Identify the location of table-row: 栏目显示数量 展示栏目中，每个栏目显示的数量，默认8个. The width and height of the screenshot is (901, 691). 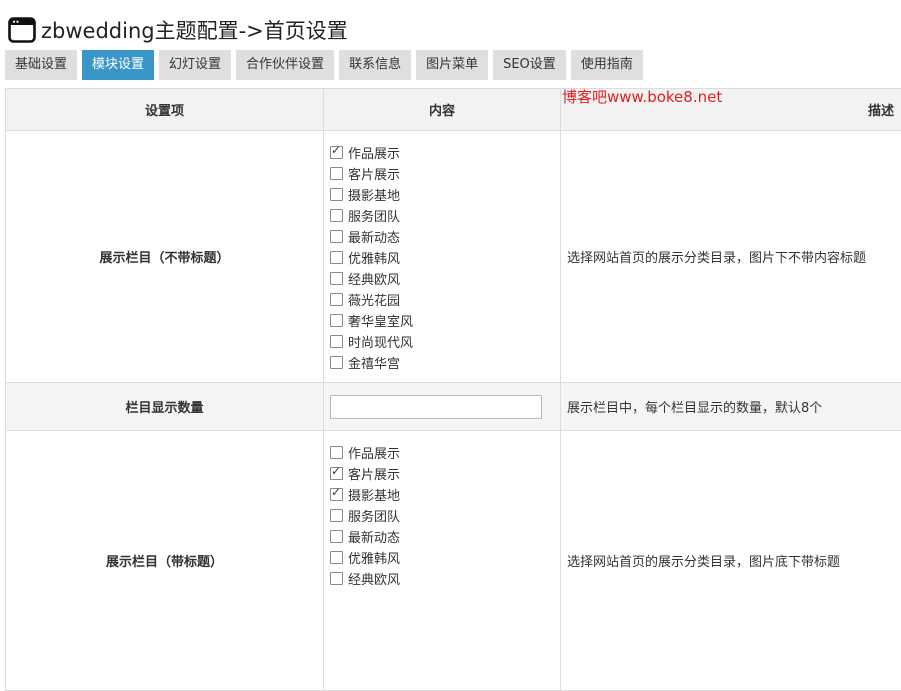
(453, 407).